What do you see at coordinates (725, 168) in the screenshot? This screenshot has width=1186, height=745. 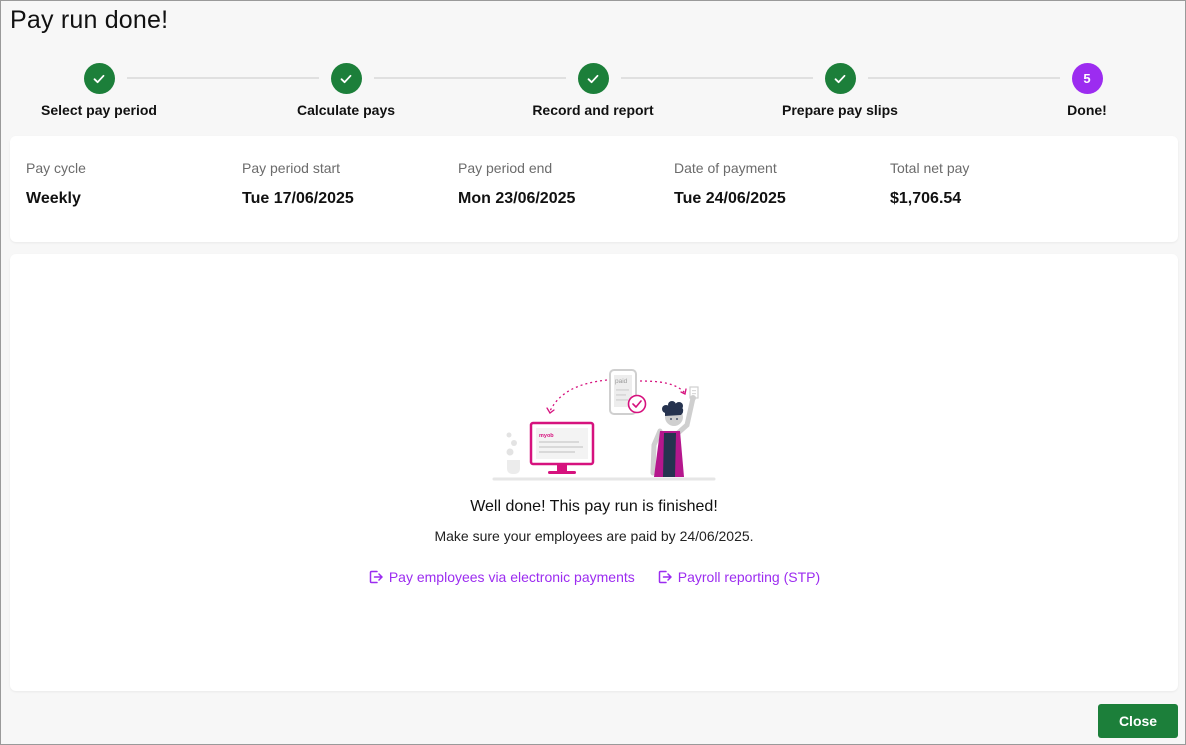 I see `summary-label: Date of payment` at bounding box center [725, 168].